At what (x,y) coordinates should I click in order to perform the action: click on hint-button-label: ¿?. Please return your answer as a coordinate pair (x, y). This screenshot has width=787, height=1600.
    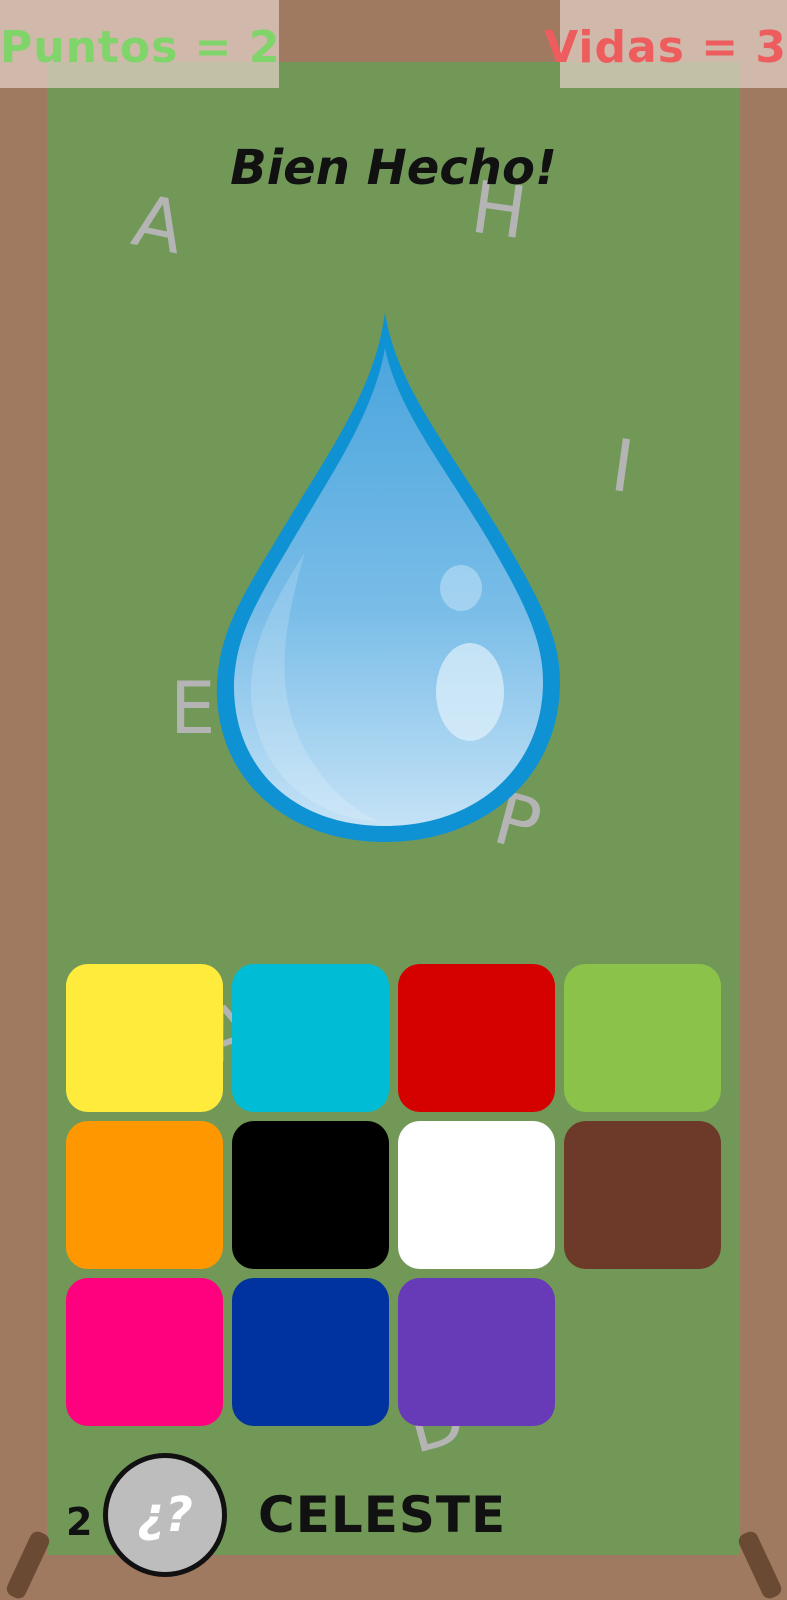
    Looking at the image, I should click on (165, 1515).